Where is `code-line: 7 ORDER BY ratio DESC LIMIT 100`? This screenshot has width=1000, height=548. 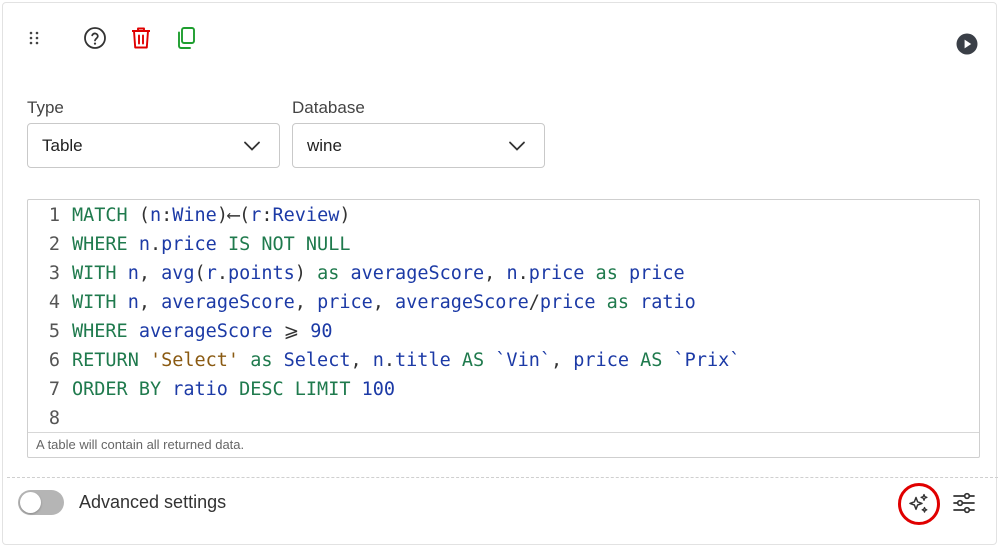
code-line: 7 ORDER BY ratio DESC LIMIT 100 is located at coordinates (211, 389).